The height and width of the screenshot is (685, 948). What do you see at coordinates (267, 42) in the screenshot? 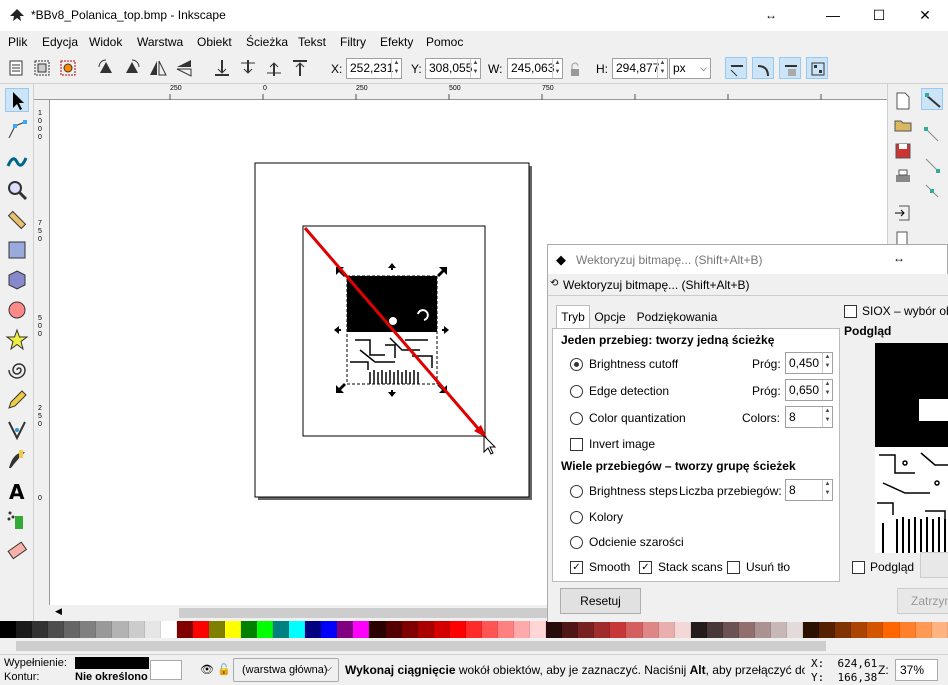
I see `menu-sciezka: Ścieżka` at bounding box center [267, 42].